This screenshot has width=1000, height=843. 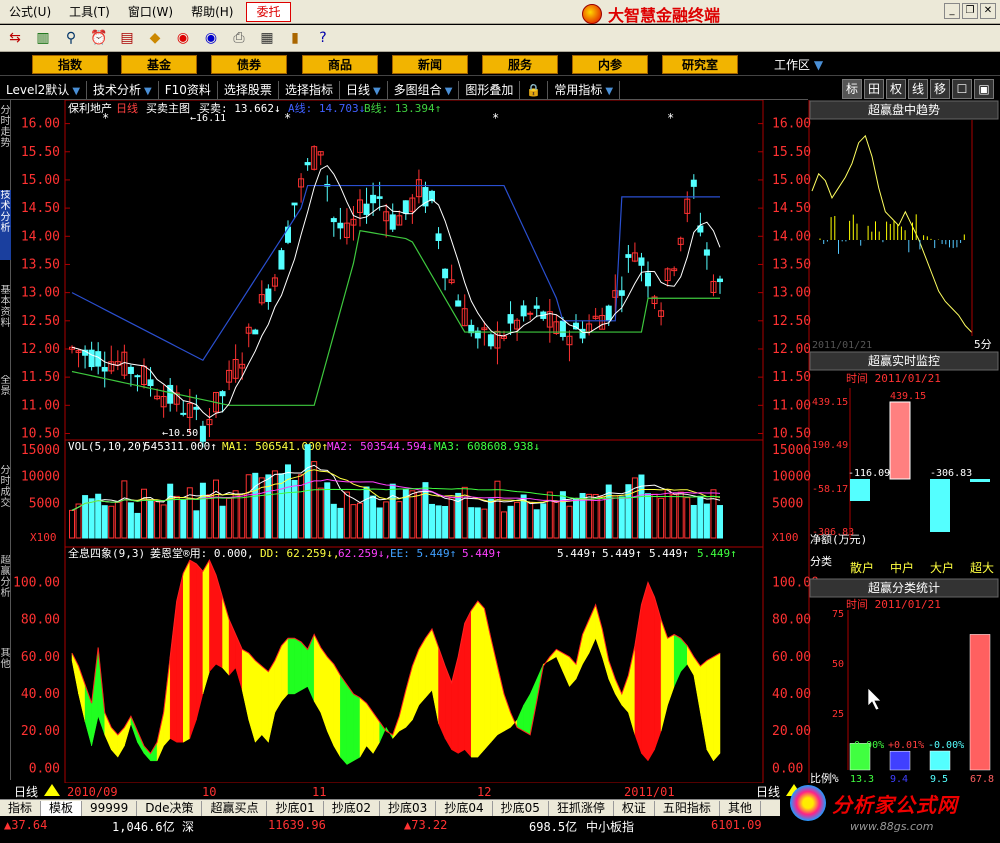 What do you see at coordinates (150, 12) in the screenshot?
I see `menu-window: 窗口(W)` at bounding box center [150, 12].